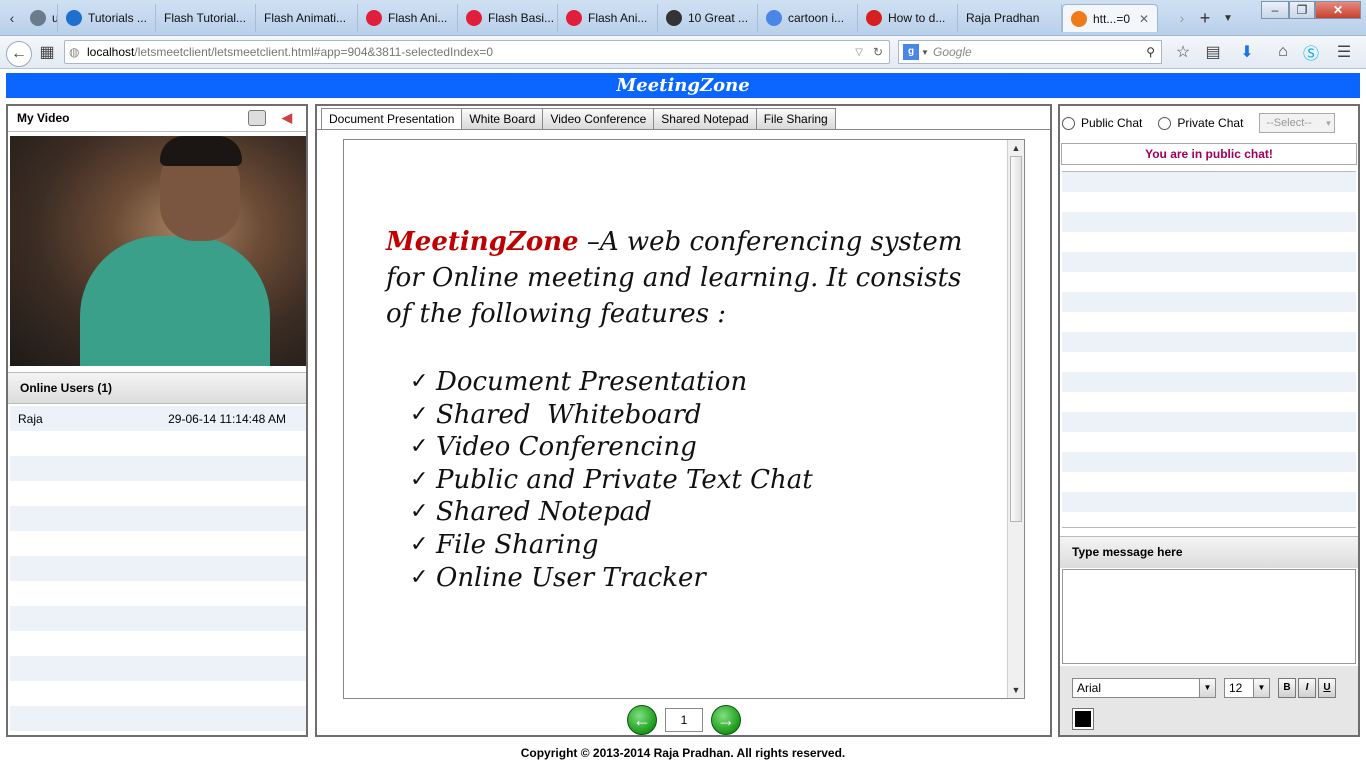  Describe the element at coordinates (878, 52) in the screenshot. I see `reload-icon: ↻` at that location.